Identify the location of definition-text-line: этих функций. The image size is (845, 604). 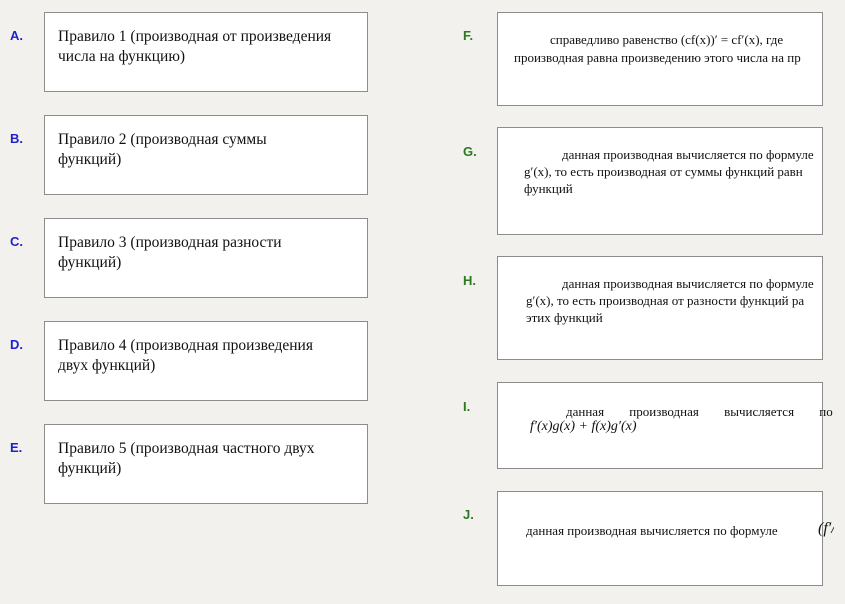
(564, 317).